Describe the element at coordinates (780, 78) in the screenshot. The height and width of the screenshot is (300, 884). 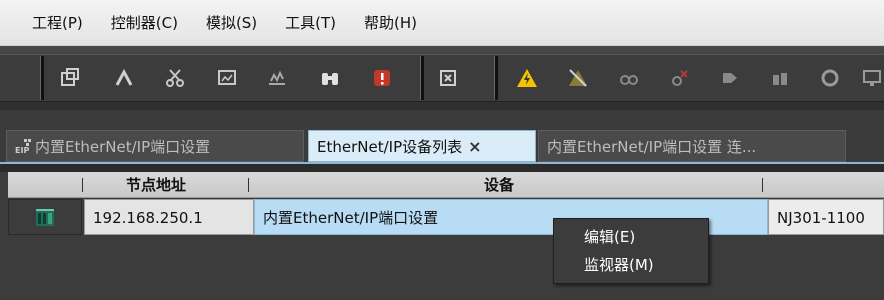
I see `compare-icon` at that location.